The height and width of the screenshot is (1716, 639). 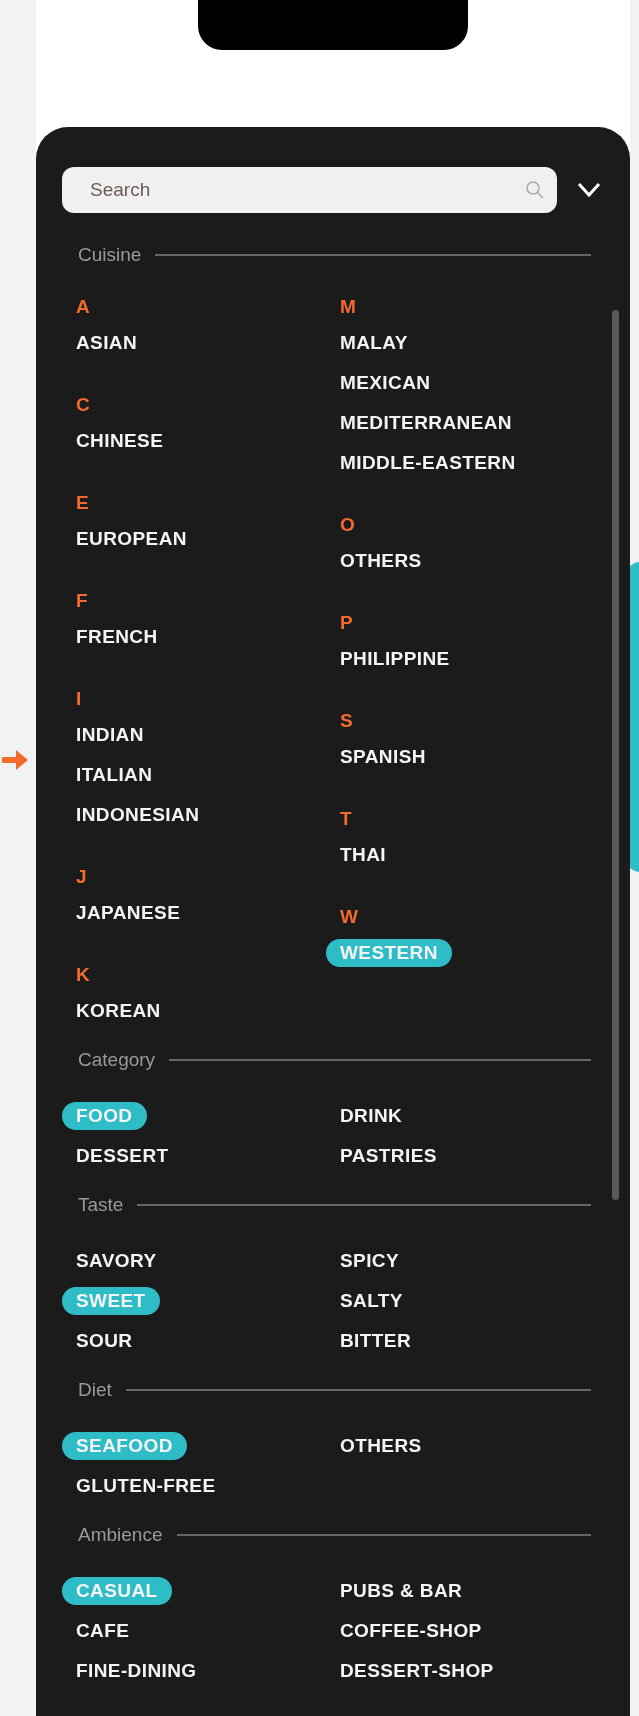 What do you see at coordinates (309, 190) in the screenshot?
I see `search-field: Search` at bounding box center [309, 190].